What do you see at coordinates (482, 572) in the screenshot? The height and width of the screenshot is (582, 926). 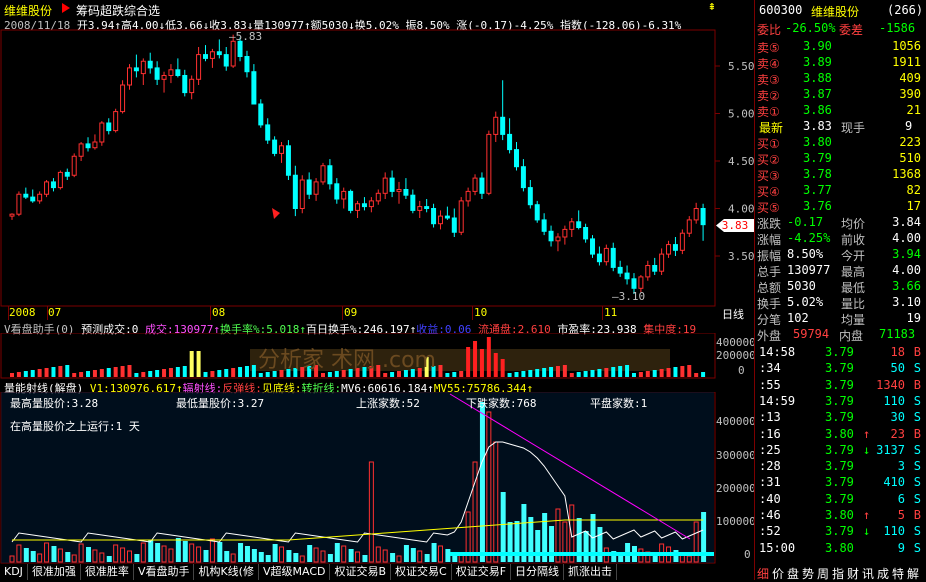 I see `indicator-tab: 权证交易F` at bounding box center [482, 572].